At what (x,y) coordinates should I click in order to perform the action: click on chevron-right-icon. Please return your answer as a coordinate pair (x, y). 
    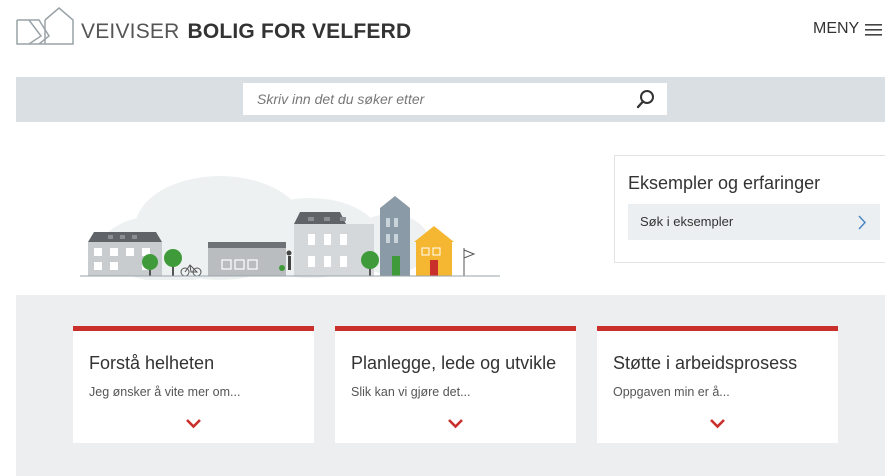
    Looking at the image, I should click on (862, 222).